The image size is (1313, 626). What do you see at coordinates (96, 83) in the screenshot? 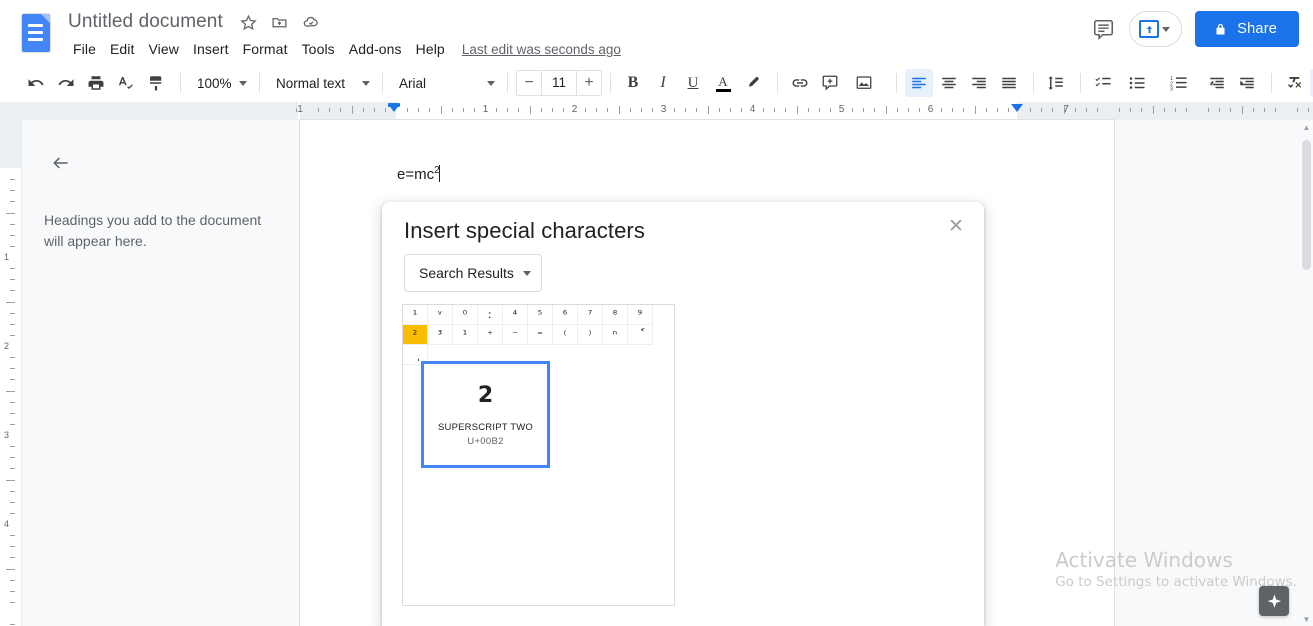
I see `print-icon` at bounding box center [96, 83].